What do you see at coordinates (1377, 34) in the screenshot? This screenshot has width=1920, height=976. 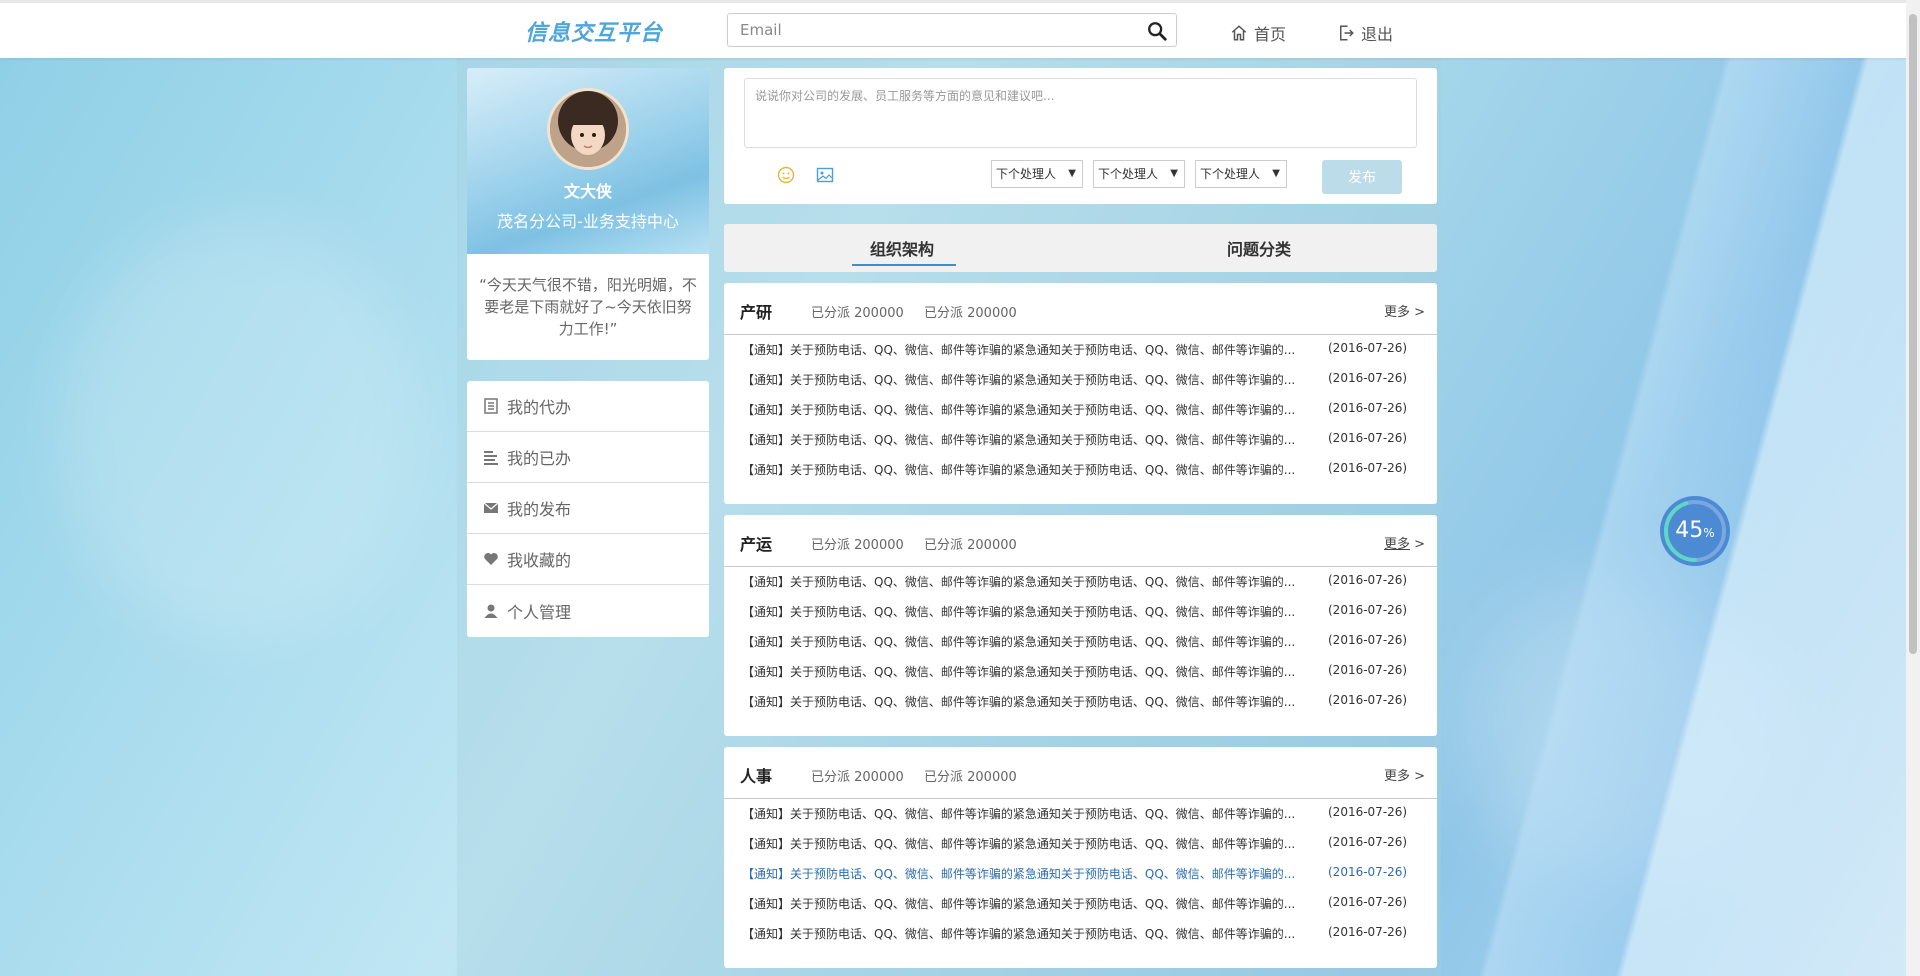 I see `nav-logout-label: 退出` at bounding box center [1377, 34].